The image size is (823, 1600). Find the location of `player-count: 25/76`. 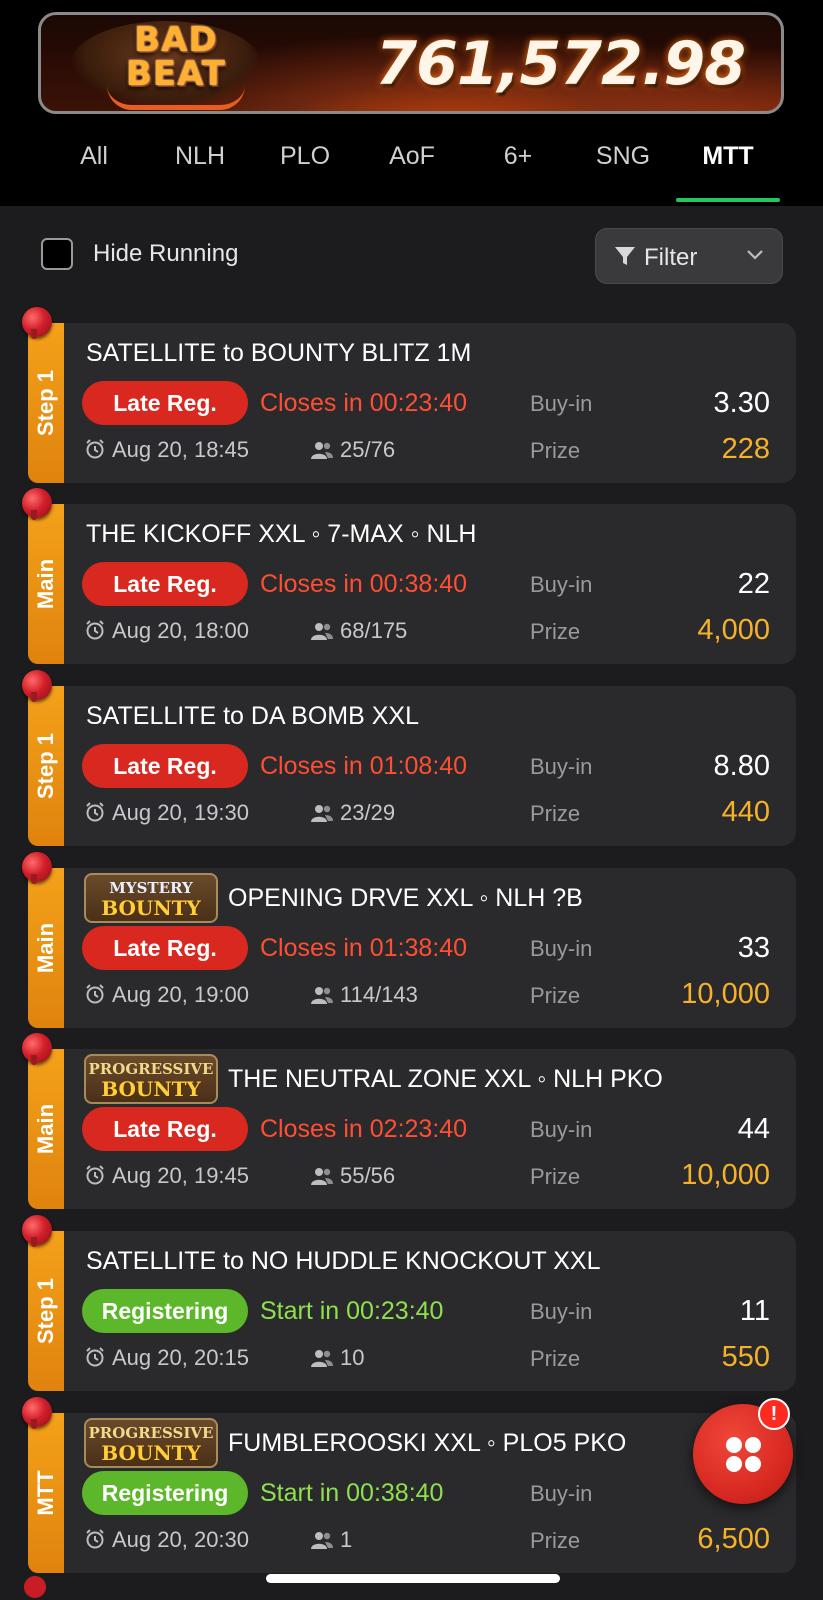

player-count: 25/76 is located at coordinates (352, 450).